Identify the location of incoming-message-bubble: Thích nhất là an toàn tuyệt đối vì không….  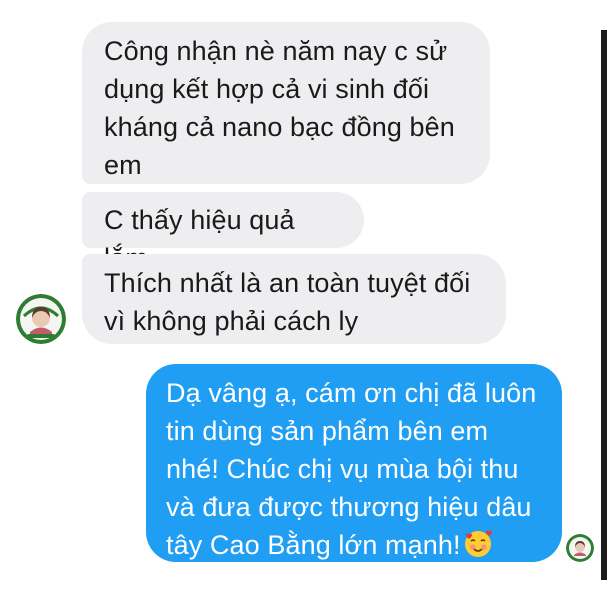
(294, 299).